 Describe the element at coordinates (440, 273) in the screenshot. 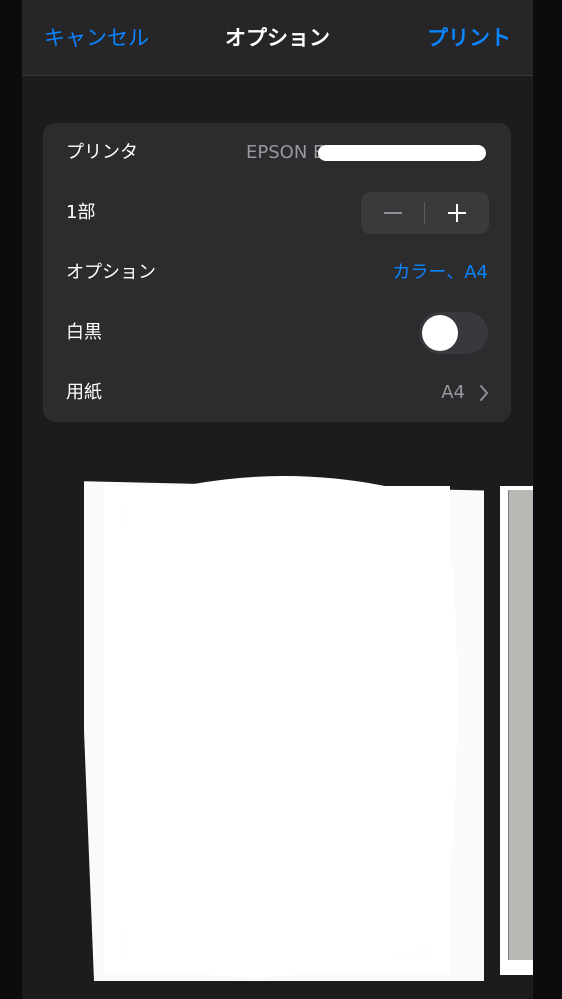

I see `options-value: カラー、A4` at that location.